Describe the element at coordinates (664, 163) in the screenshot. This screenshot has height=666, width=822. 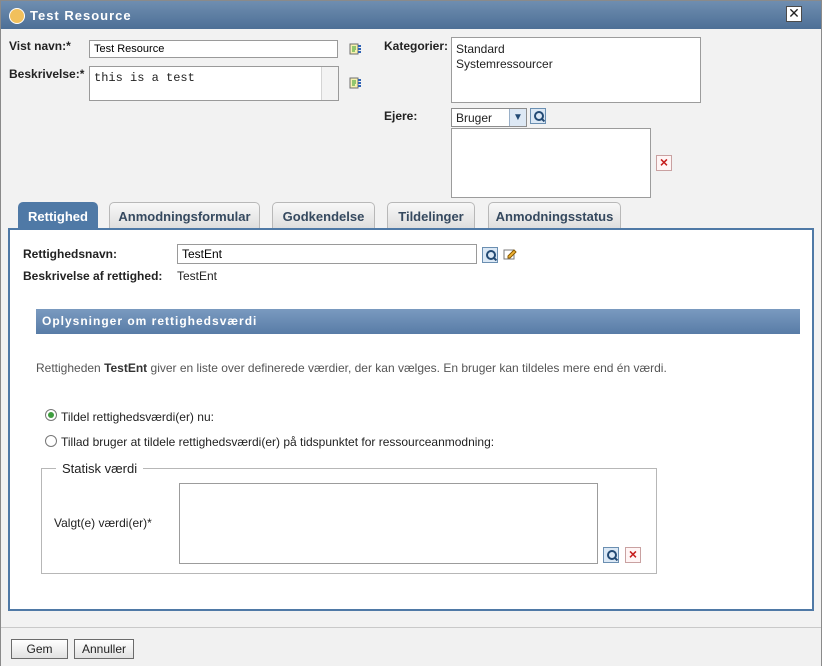
I see `delete-owner-button: ×` at that location.